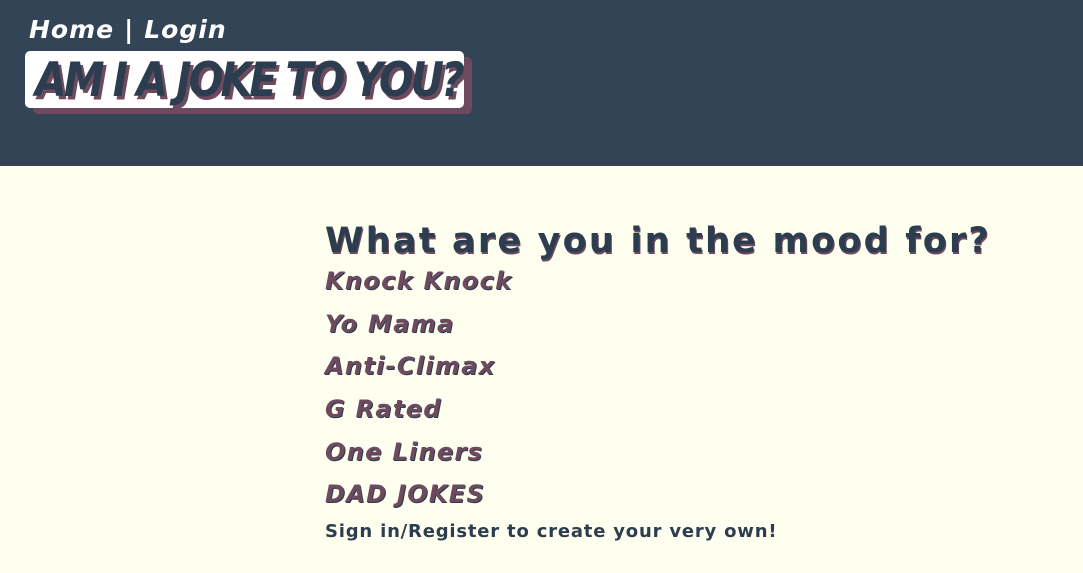 The image size is (1083, 573). I want to click on category-link-dad-jokes: DAD JOKES, so click(405, 494).